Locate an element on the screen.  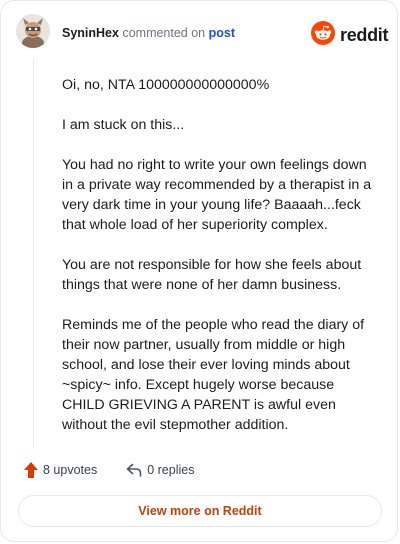
comment-header: SyninHex commented on post is located at coordinates (148, 33).